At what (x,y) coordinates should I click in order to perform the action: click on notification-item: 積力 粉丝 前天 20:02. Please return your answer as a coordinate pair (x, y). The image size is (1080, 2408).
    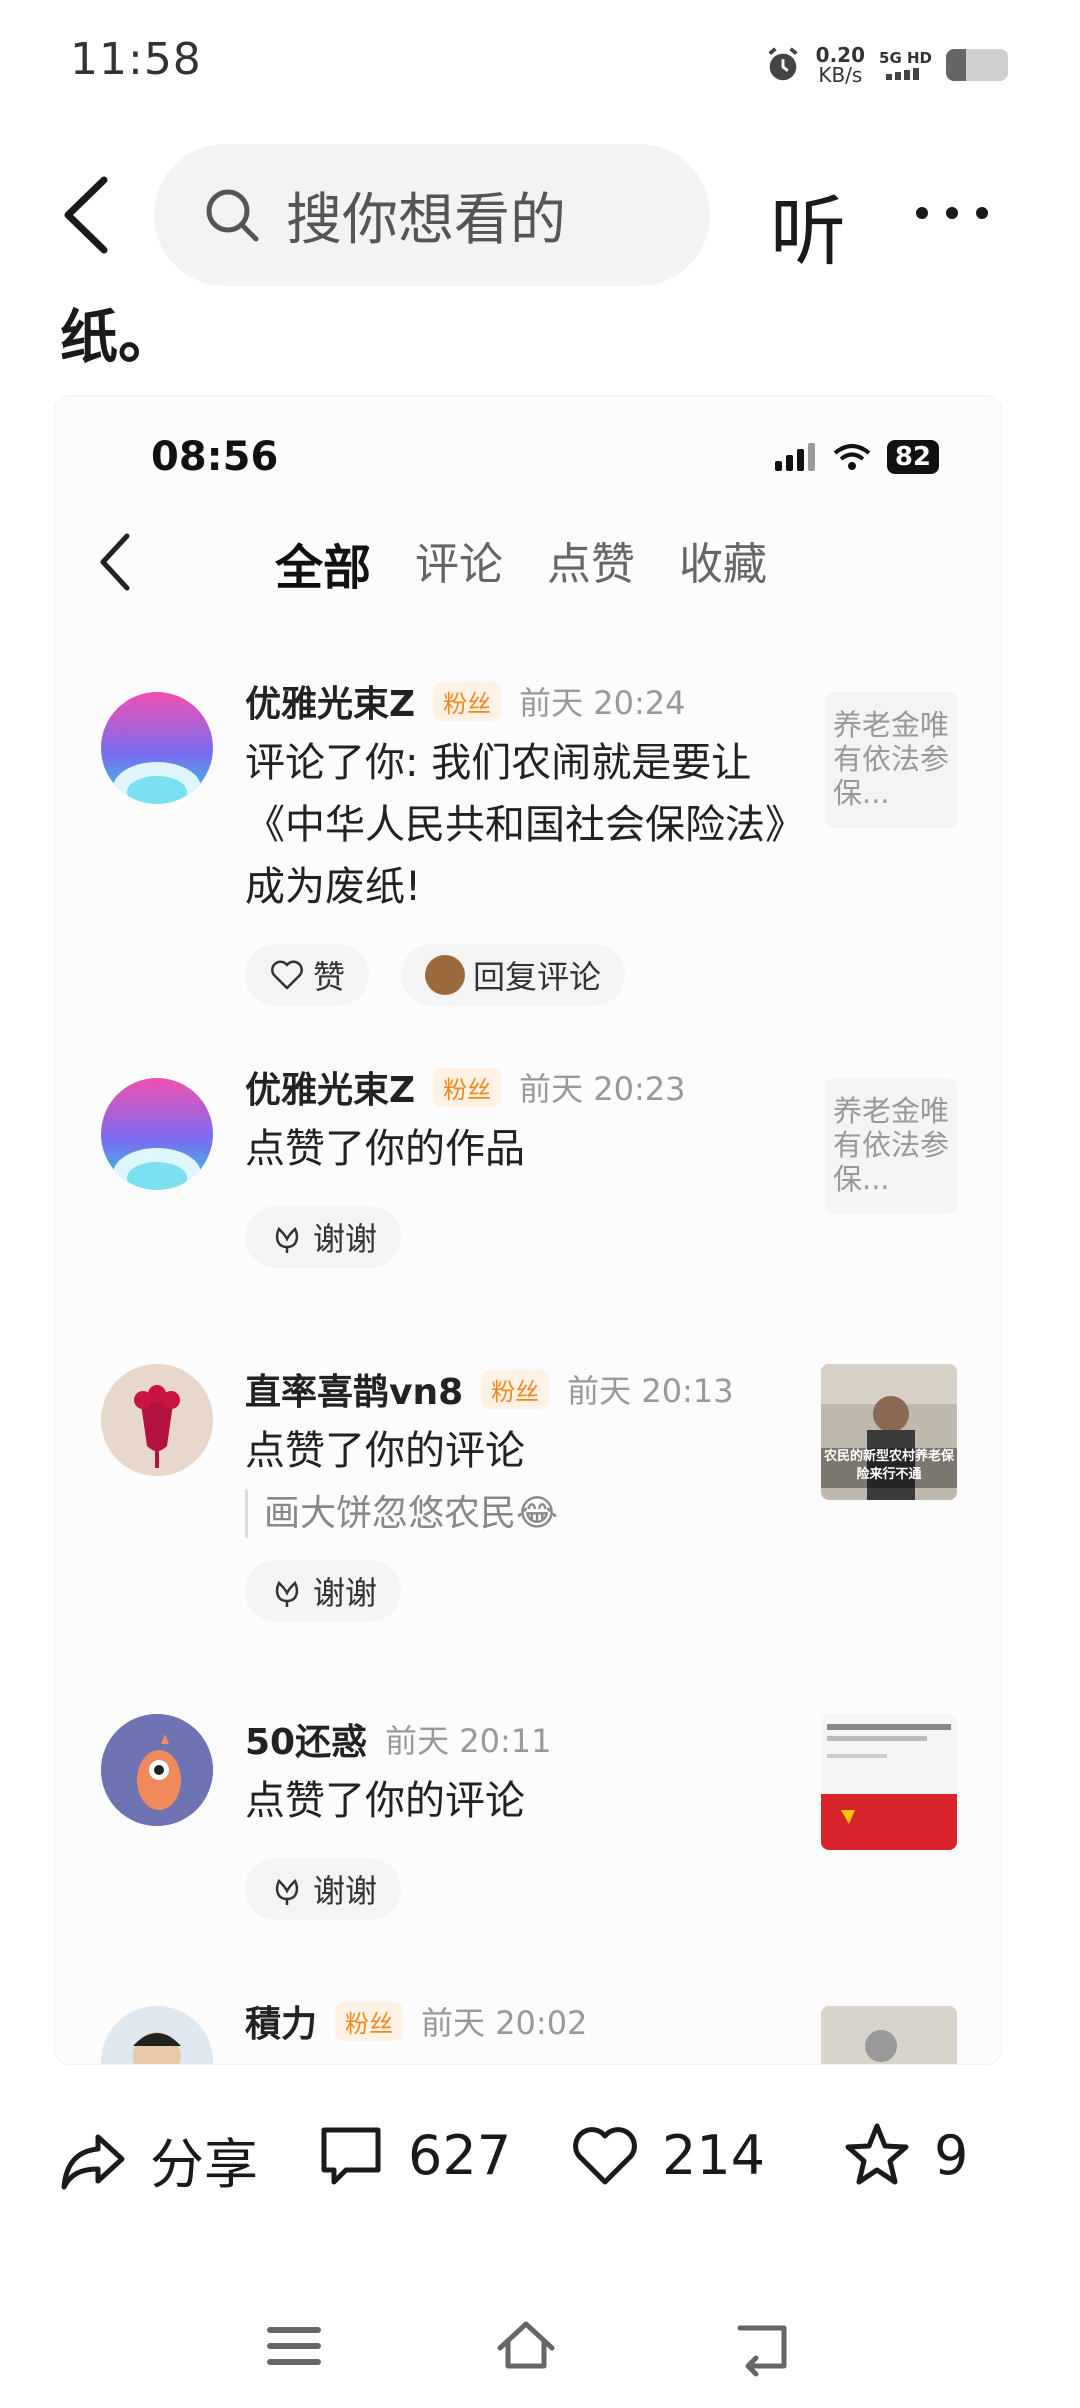
    Looking at the image, I should click on (528, 2032).